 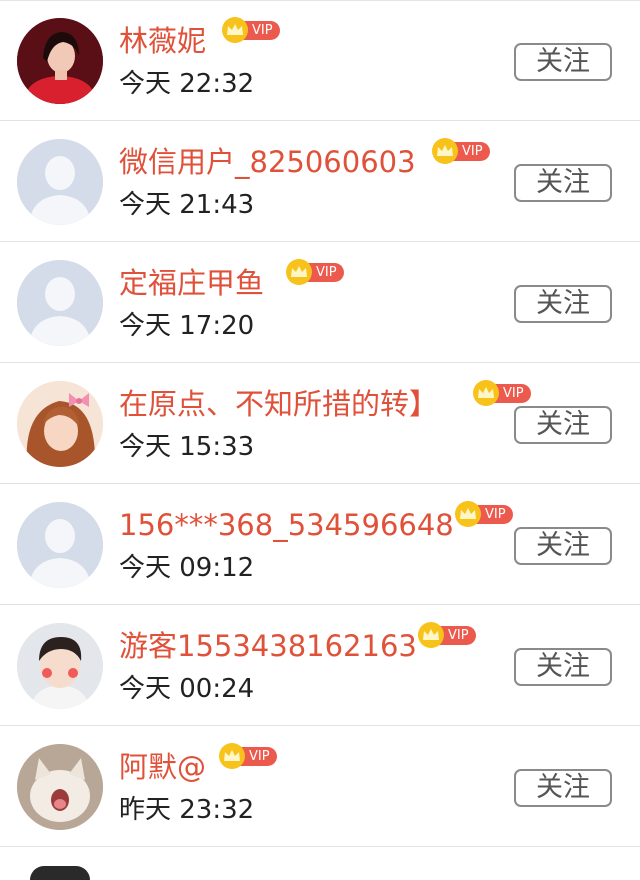 What do you see at coordinates (187, 447) in the screenshot?
I see `timestamp: 今天 15:33` at bounding box center [187, 447].